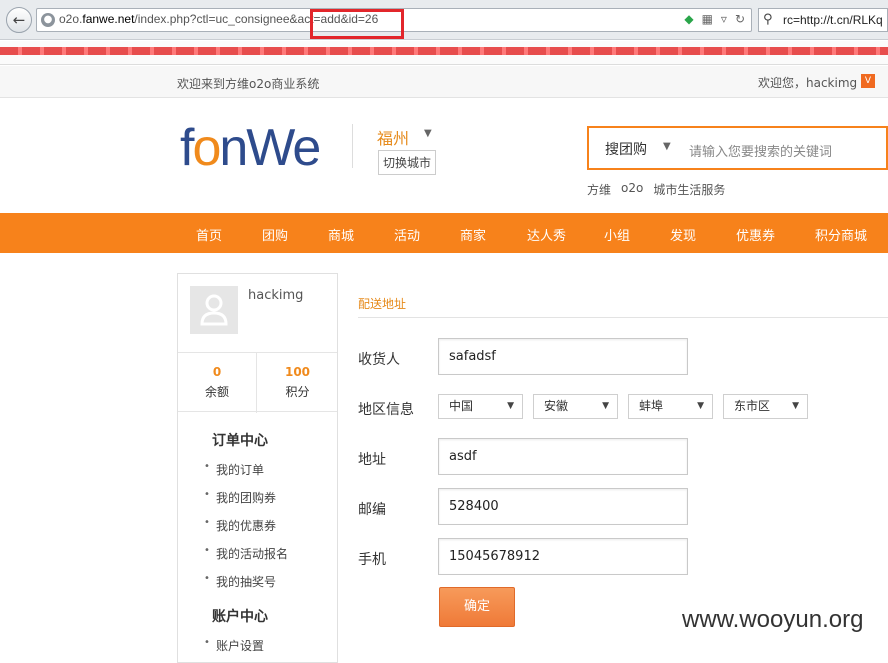 This screenshot has height=663, width=888. Describe the element at coordinates (688, 19) in the screenshot. I see `shield-icon: ◆` at that location.